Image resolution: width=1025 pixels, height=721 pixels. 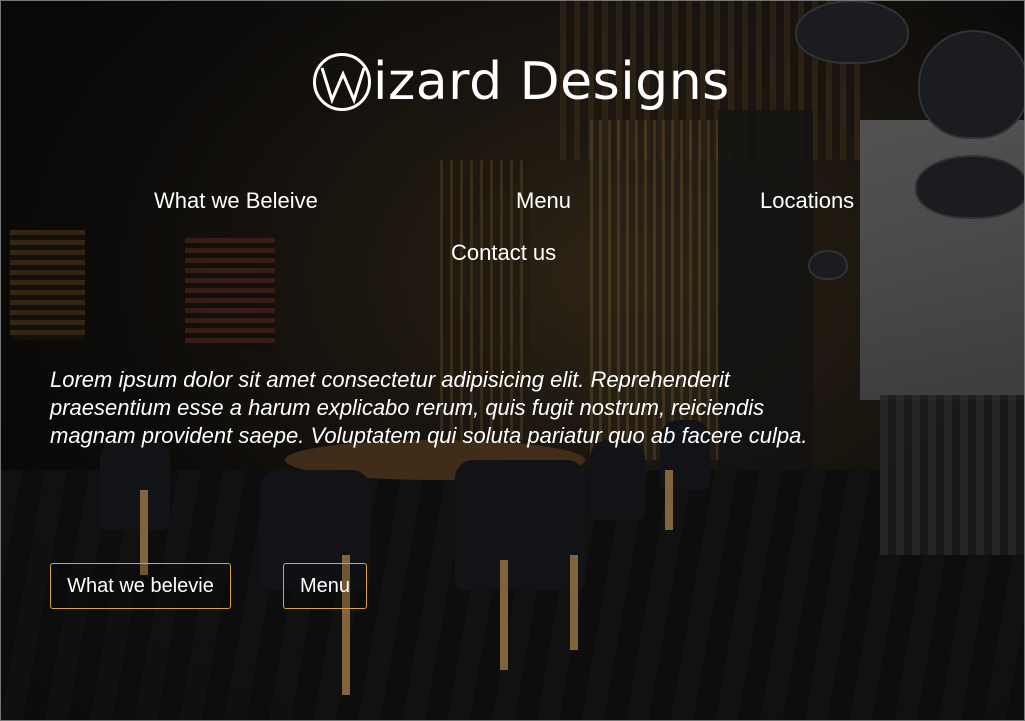 I want to click on what-we-believe-button: What we belevie, so click(x=140, y=586).